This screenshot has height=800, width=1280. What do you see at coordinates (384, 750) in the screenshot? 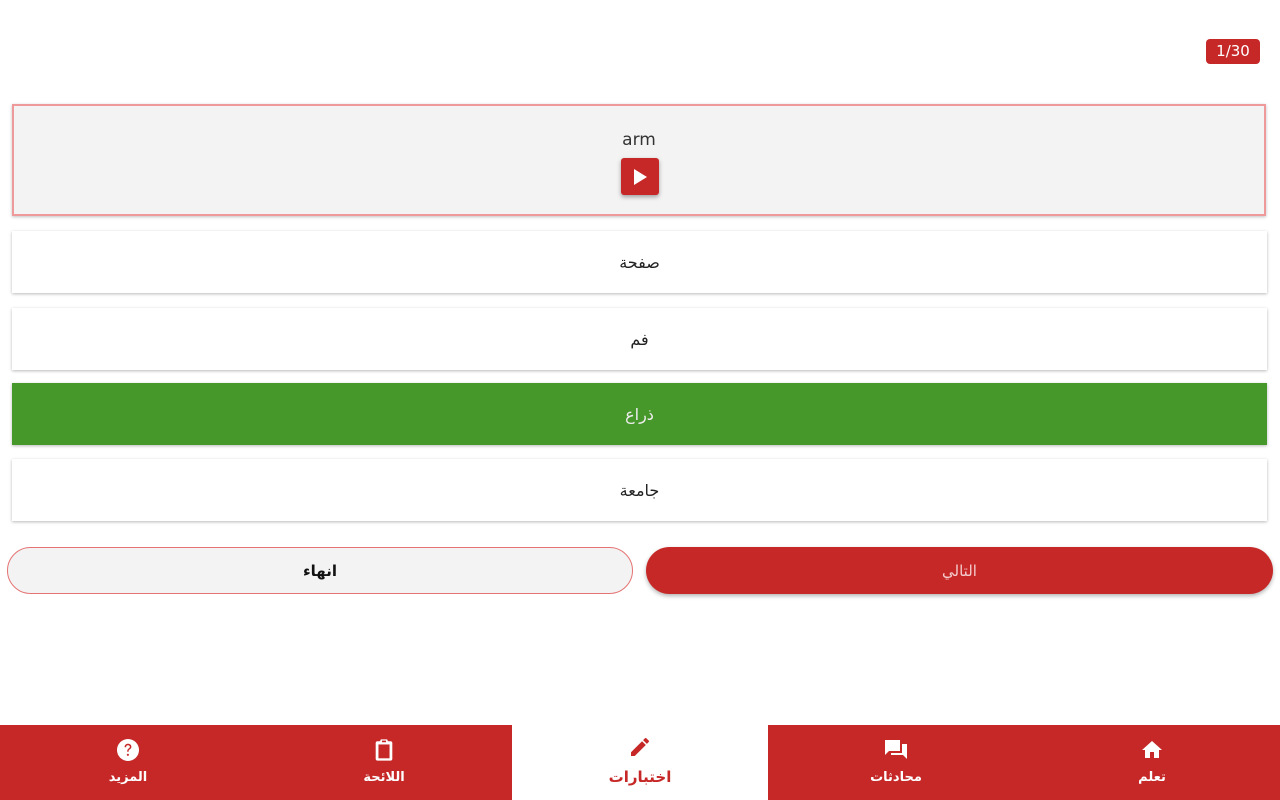
I see `clipboard-icon` at bounding box center [384, 750].